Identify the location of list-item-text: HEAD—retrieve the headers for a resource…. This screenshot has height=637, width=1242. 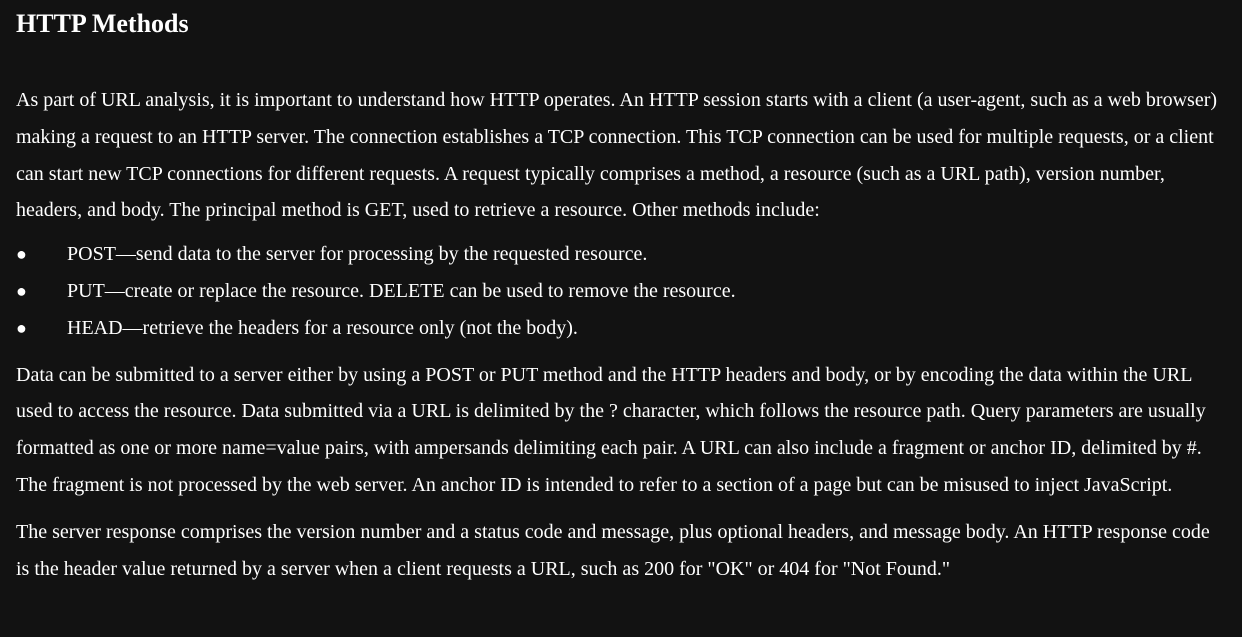
(322, 327).